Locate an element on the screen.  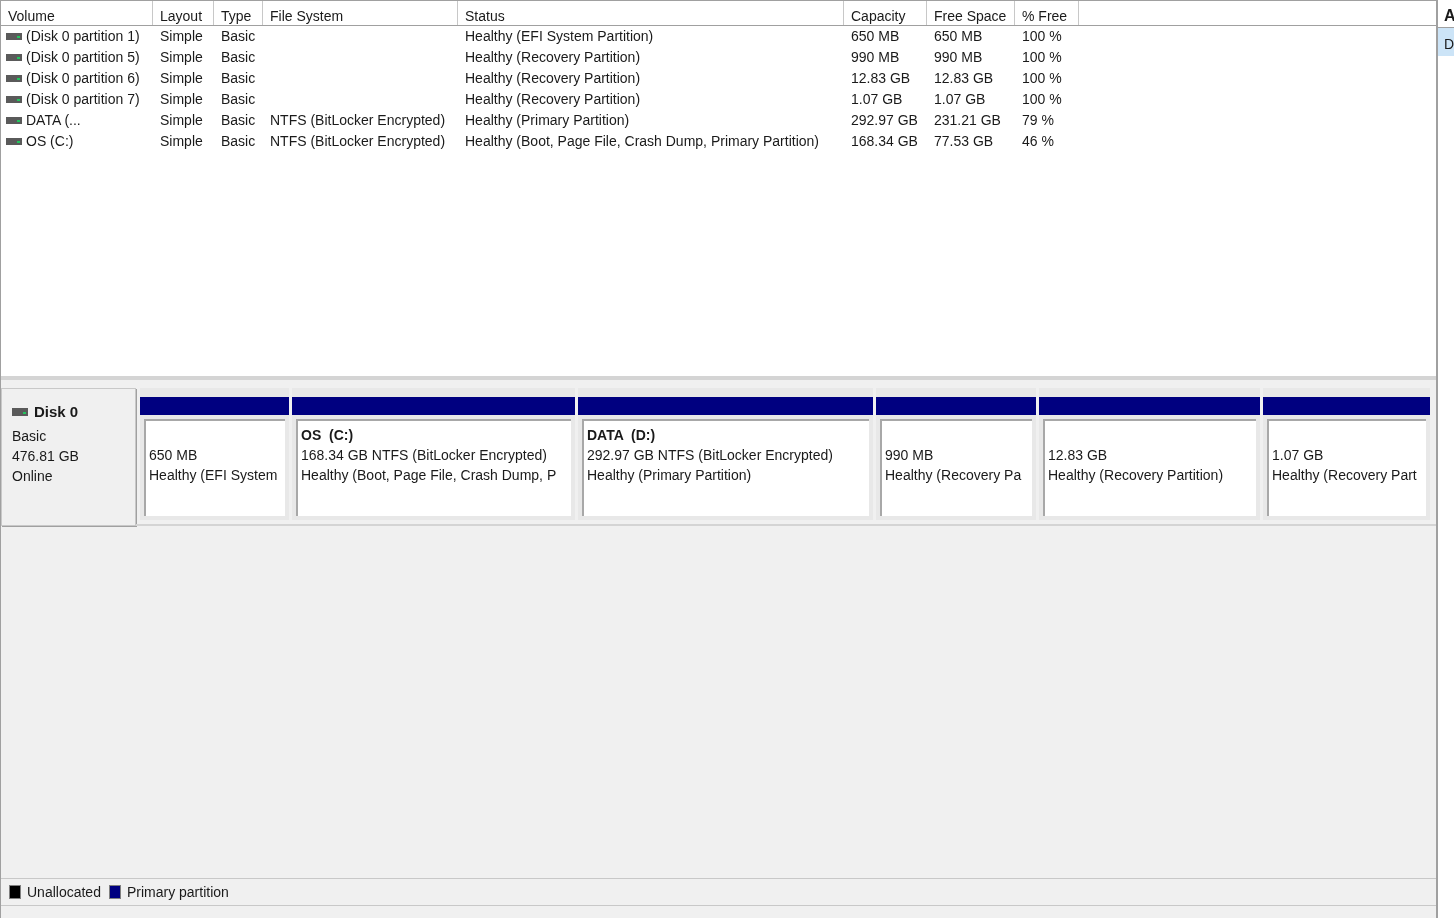
partition-size: 650 MB is located at coordinates (174, 455).